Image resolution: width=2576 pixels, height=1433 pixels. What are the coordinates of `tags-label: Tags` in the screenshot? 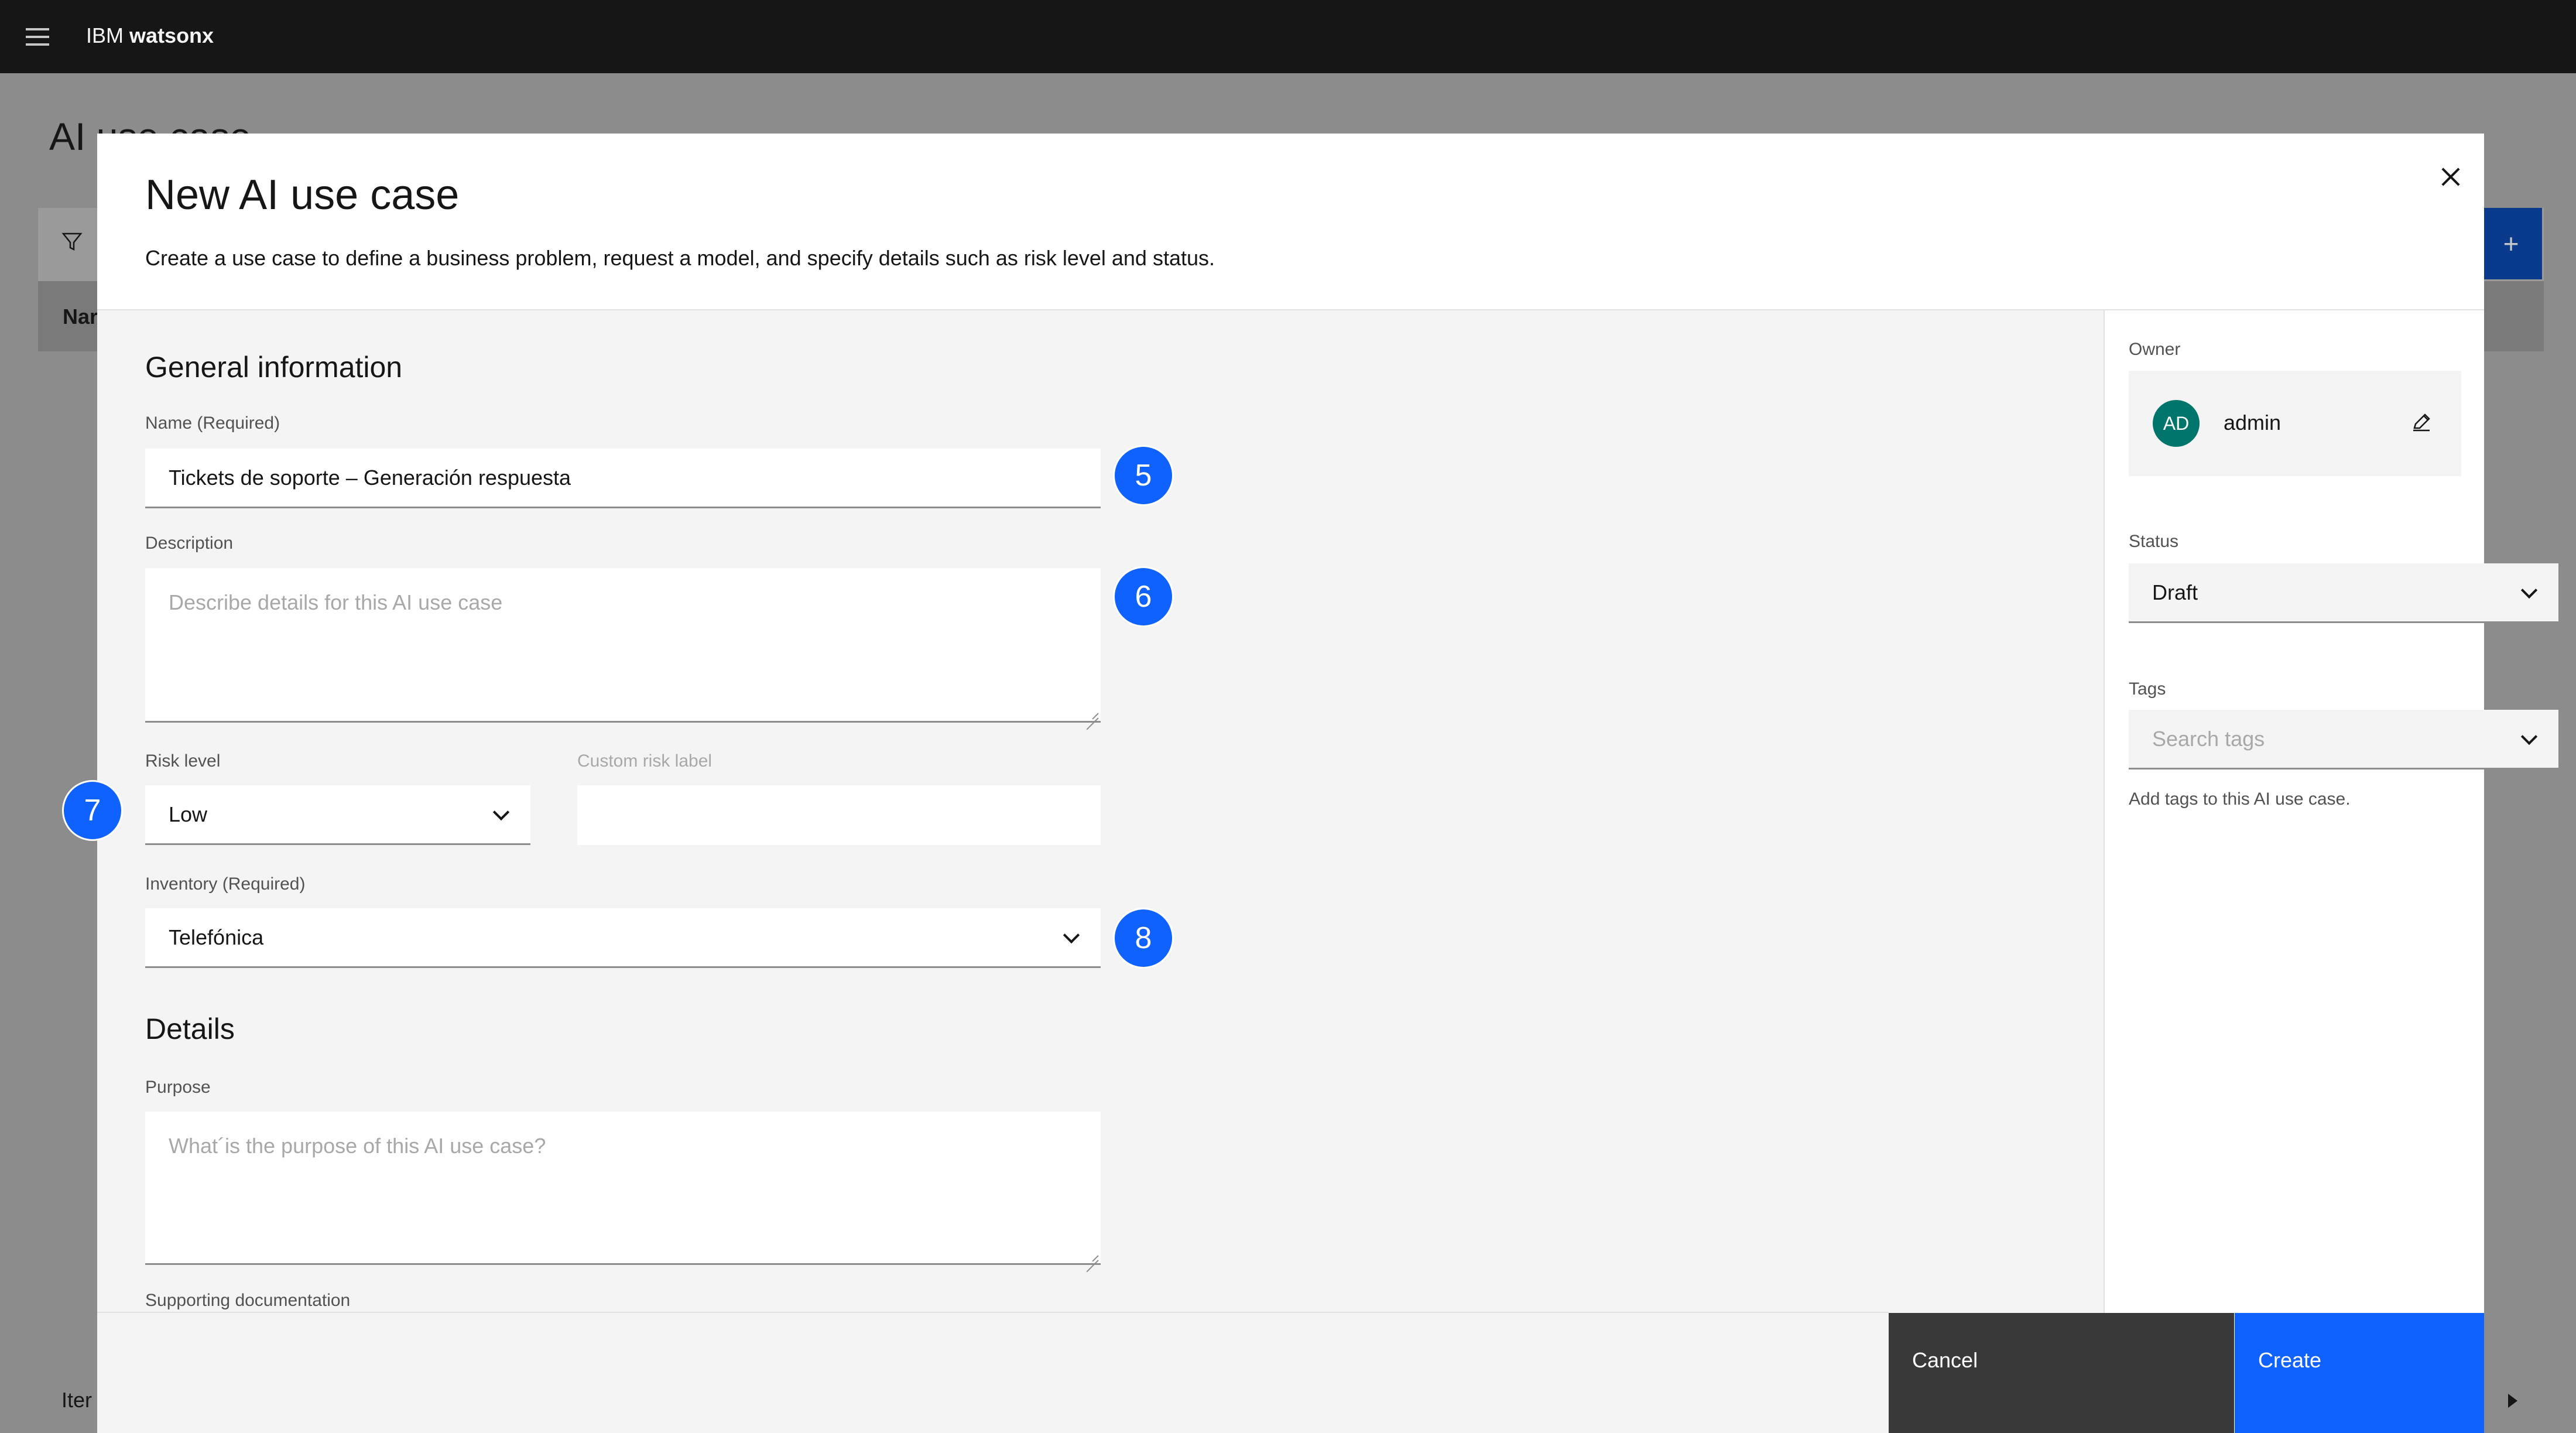 It's located at (2147, 689).